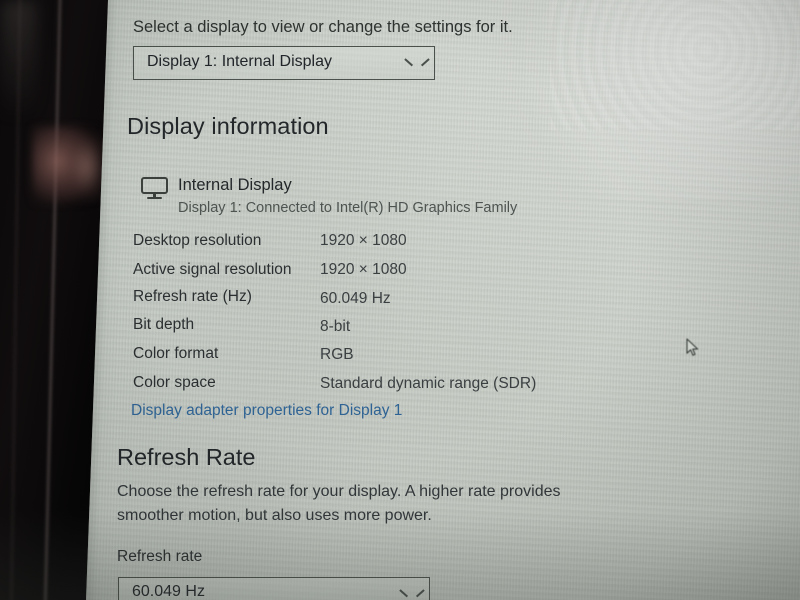  What do you see at coordinates (335, 326) in the screenshot?
I see `property-value-bit-depth: 8-bit` at bounding box center [335, 326].